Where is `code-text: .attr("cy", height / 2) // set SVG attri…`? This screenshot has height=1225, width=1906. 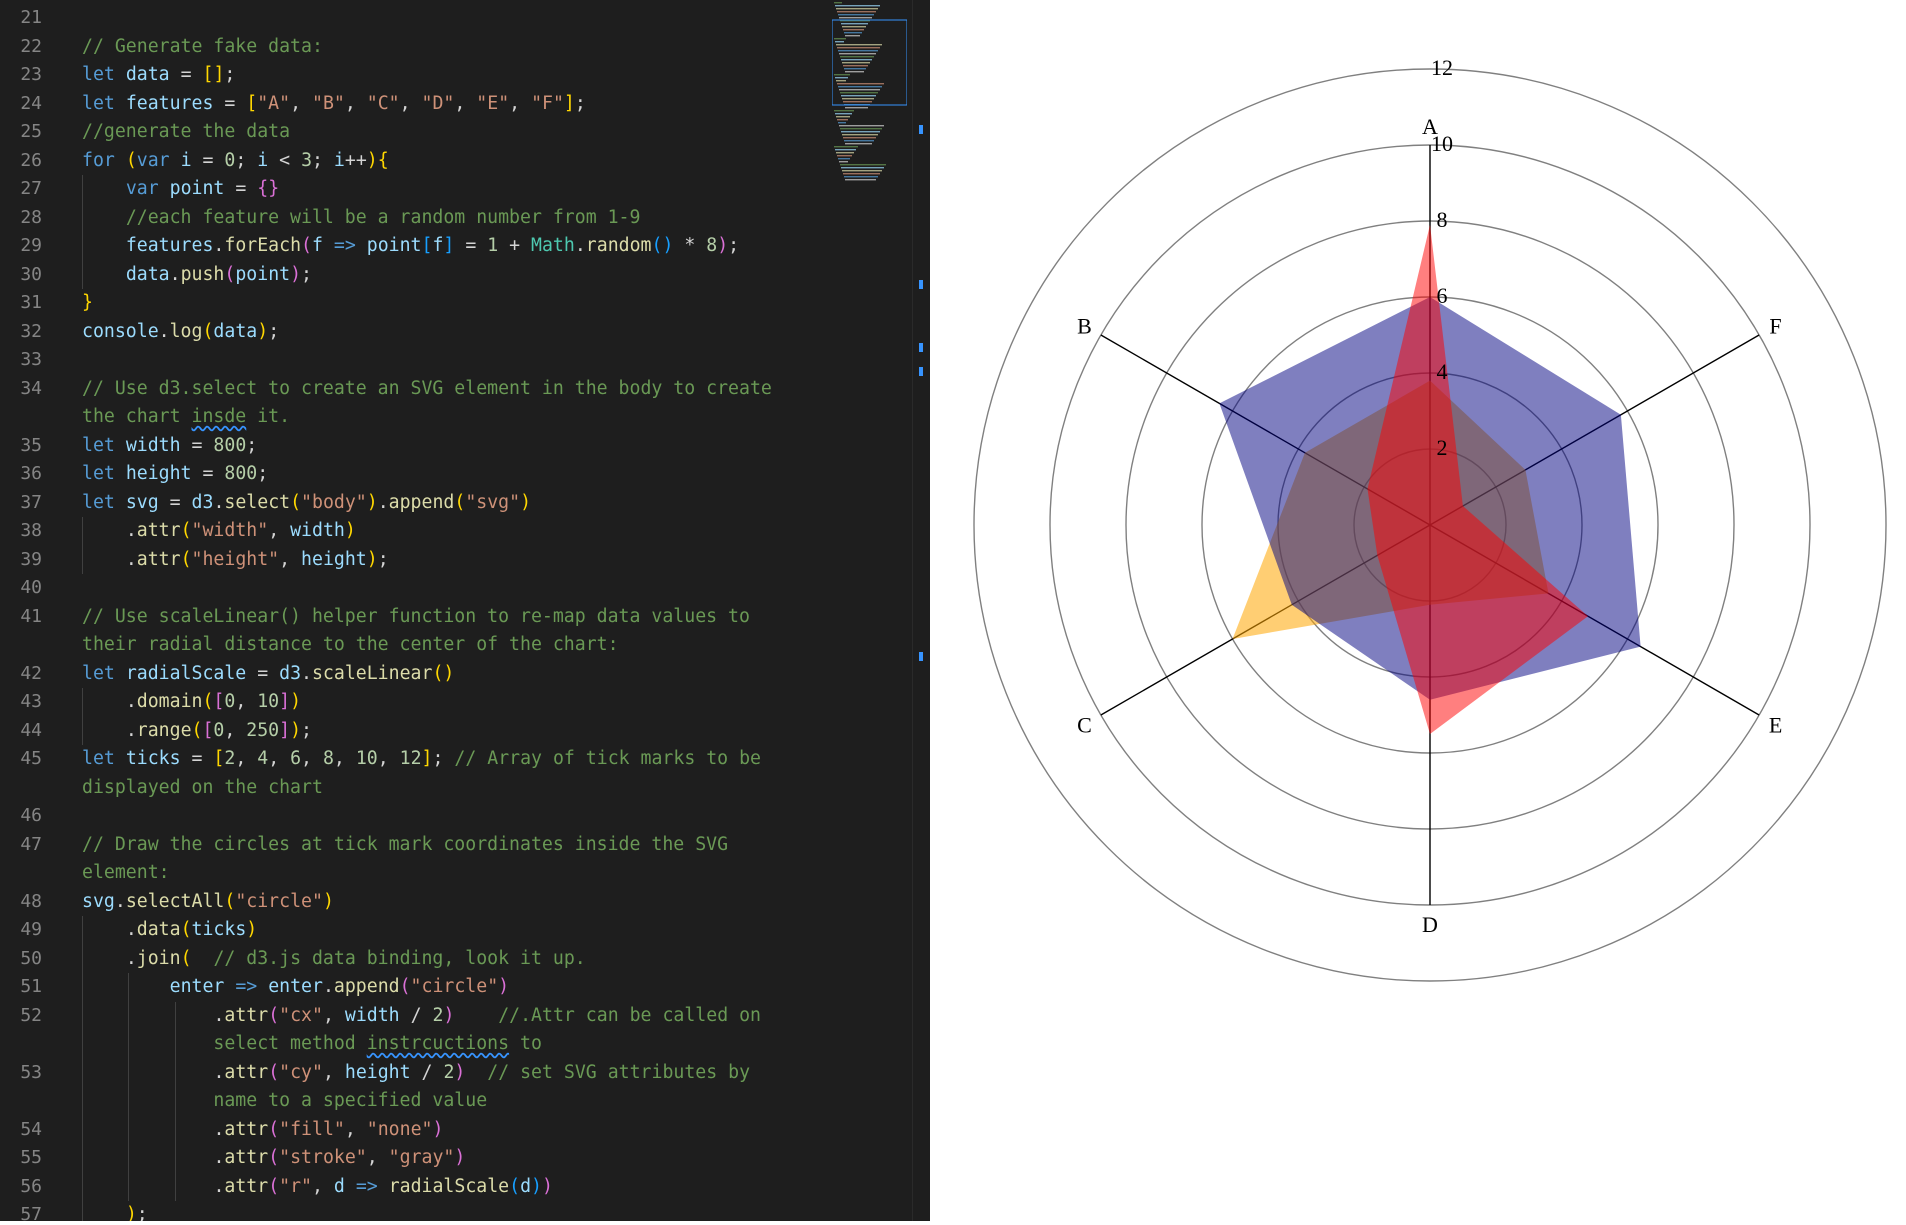
code-text: .attr("cy", height / 2) // set SVG attri… is located at coordinates (416, 1073).